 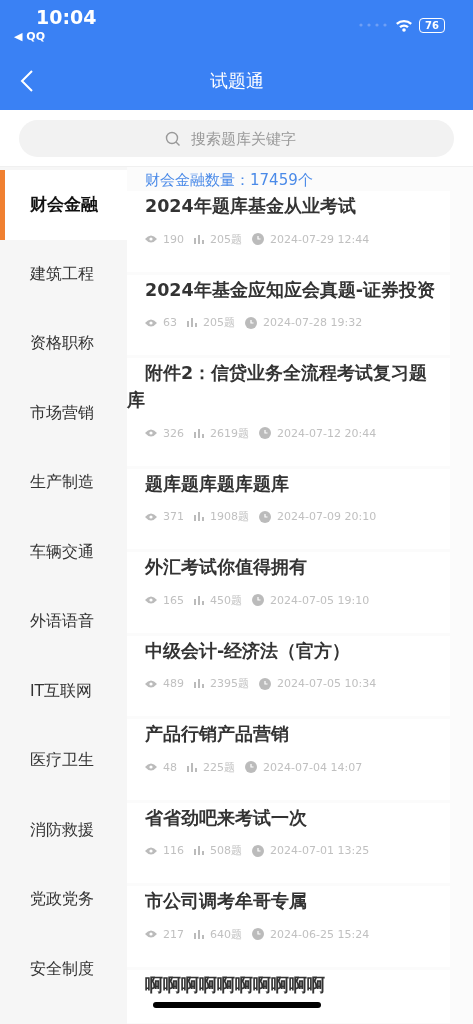 What do you see at coordinates (63, 622) in the screenshot?
I see `category-tab: 外语语音` at bounding box center [63, 622].